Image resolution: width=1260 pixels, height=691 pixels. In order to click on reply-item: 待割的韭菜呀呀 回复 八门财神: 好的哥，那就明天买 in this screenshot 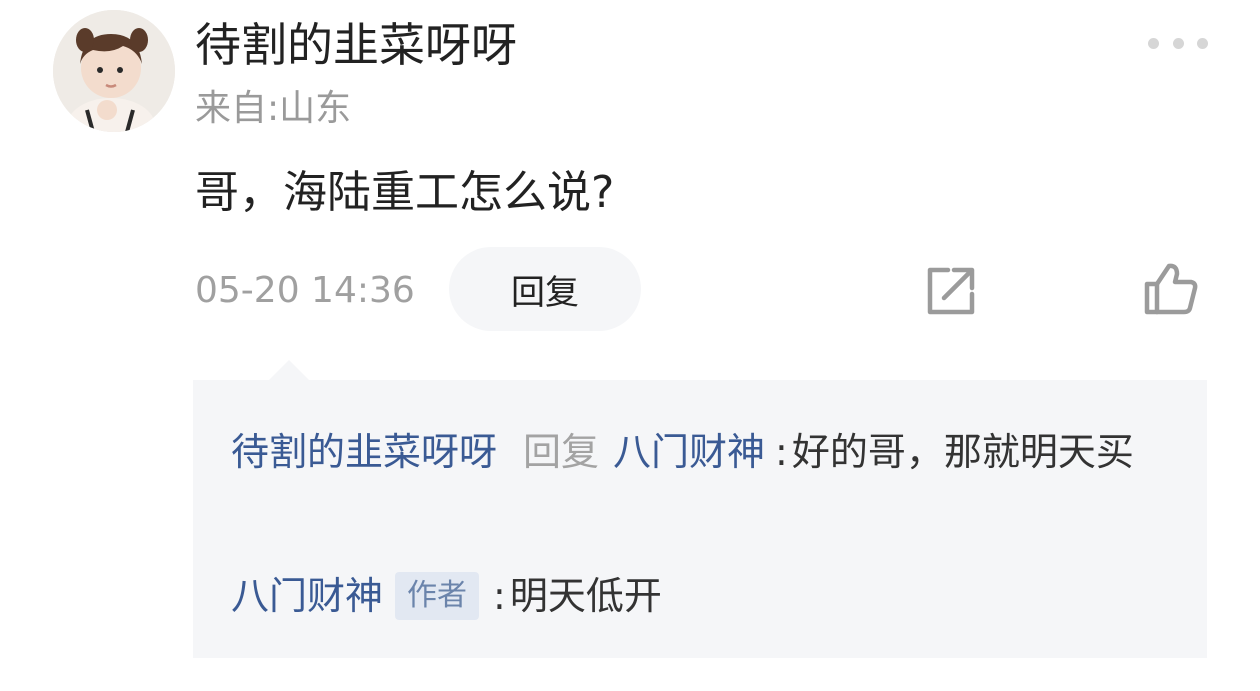, I will do `click(706, 452)`.